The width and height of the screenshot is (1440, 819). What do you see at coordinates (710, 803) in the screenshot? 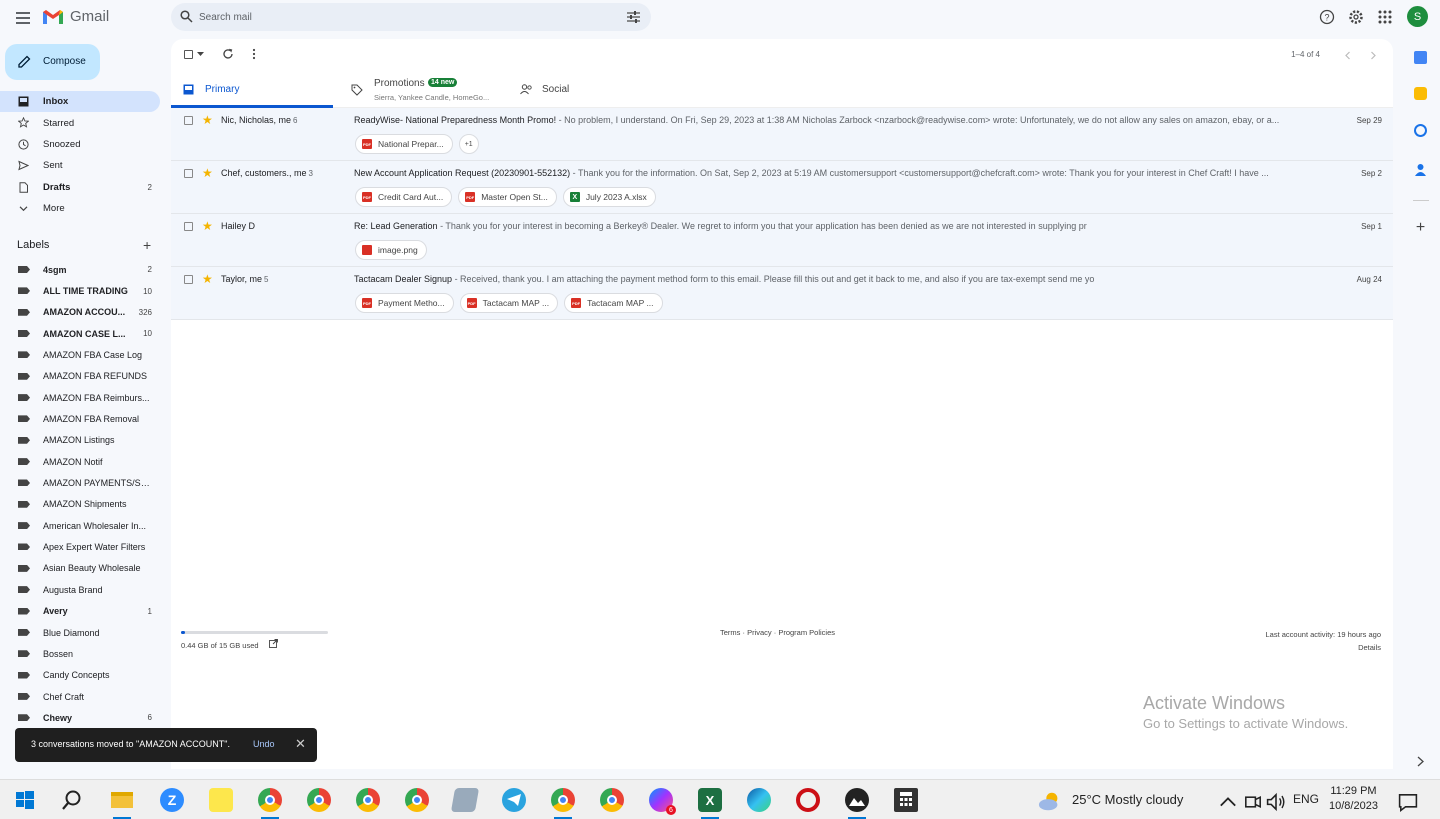
I see `excel-icon: X` at bounding box center [710, 803].